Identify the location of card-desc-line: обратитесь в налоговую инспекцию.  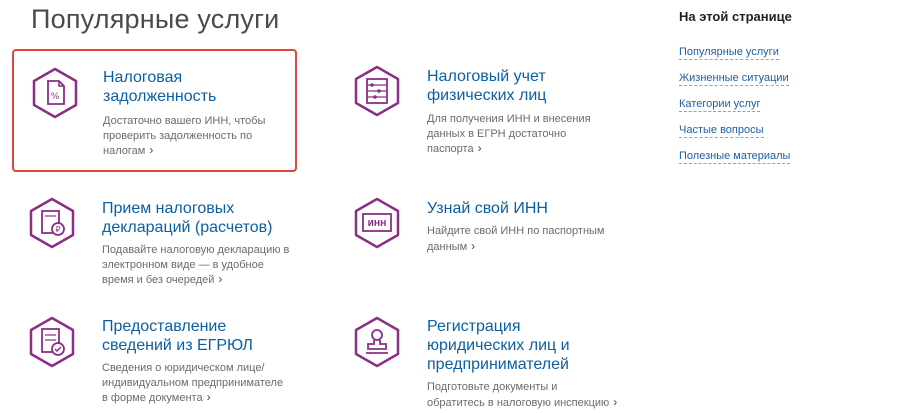
(518, 402).